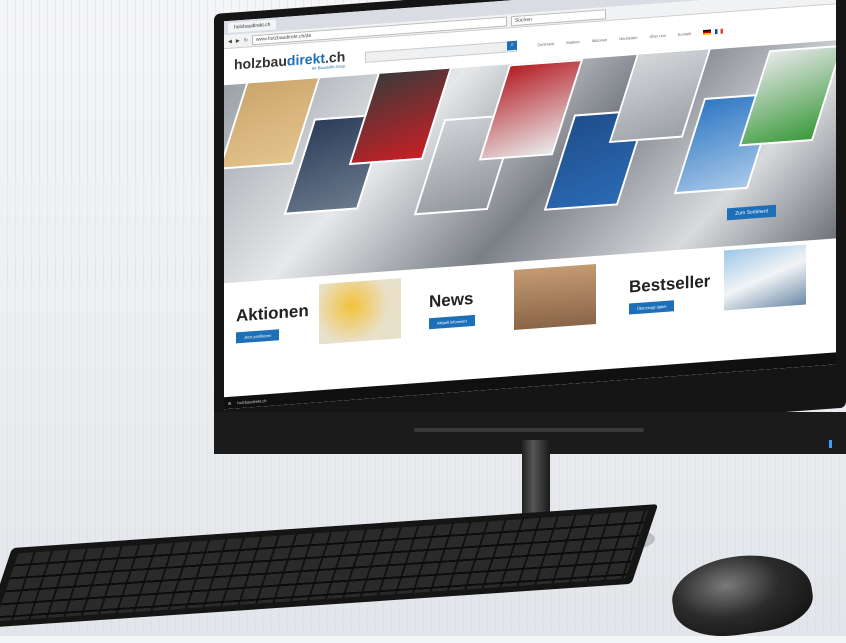 The width and height of the screenshot is (846, 643). What do you see at coordinates (452, 322) in the screenshot?
I see `promo-button: Aktuell informiert` at bounding box center [452, 322].